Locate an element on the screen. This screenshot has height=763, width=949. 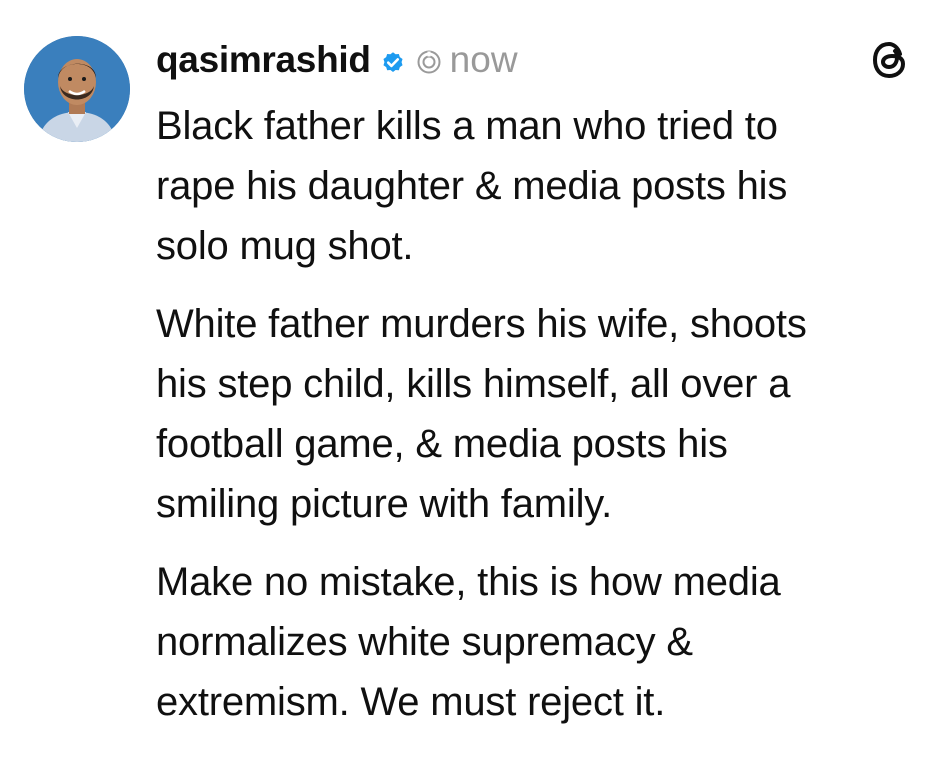
author-avatar is located at coordinates (77, 89).